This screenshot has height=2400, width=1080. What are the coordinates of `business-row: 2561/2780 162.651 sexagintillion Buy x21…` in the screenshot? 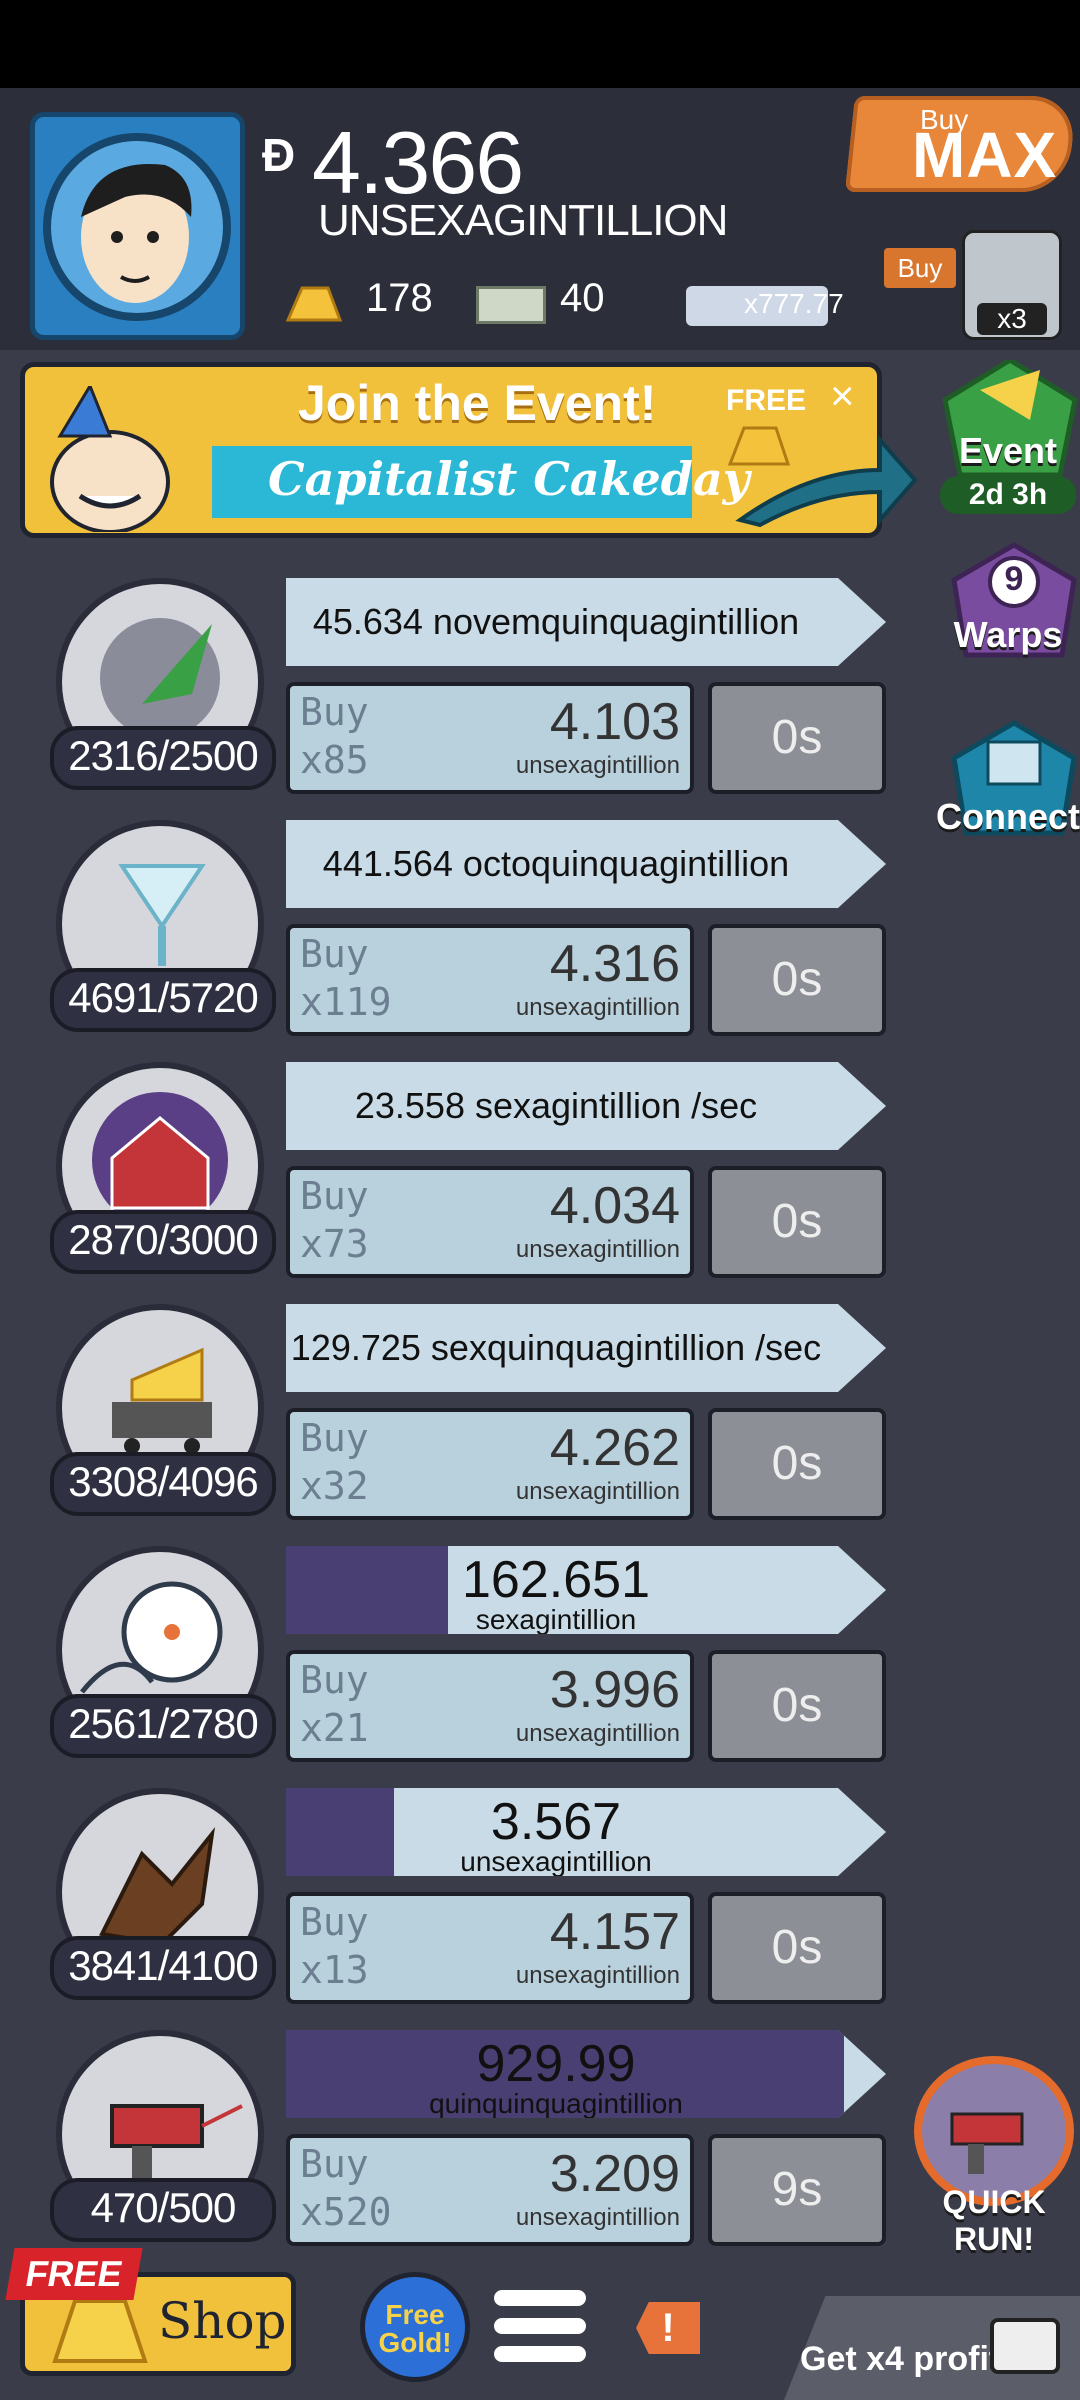 It's located at (490, 1666).